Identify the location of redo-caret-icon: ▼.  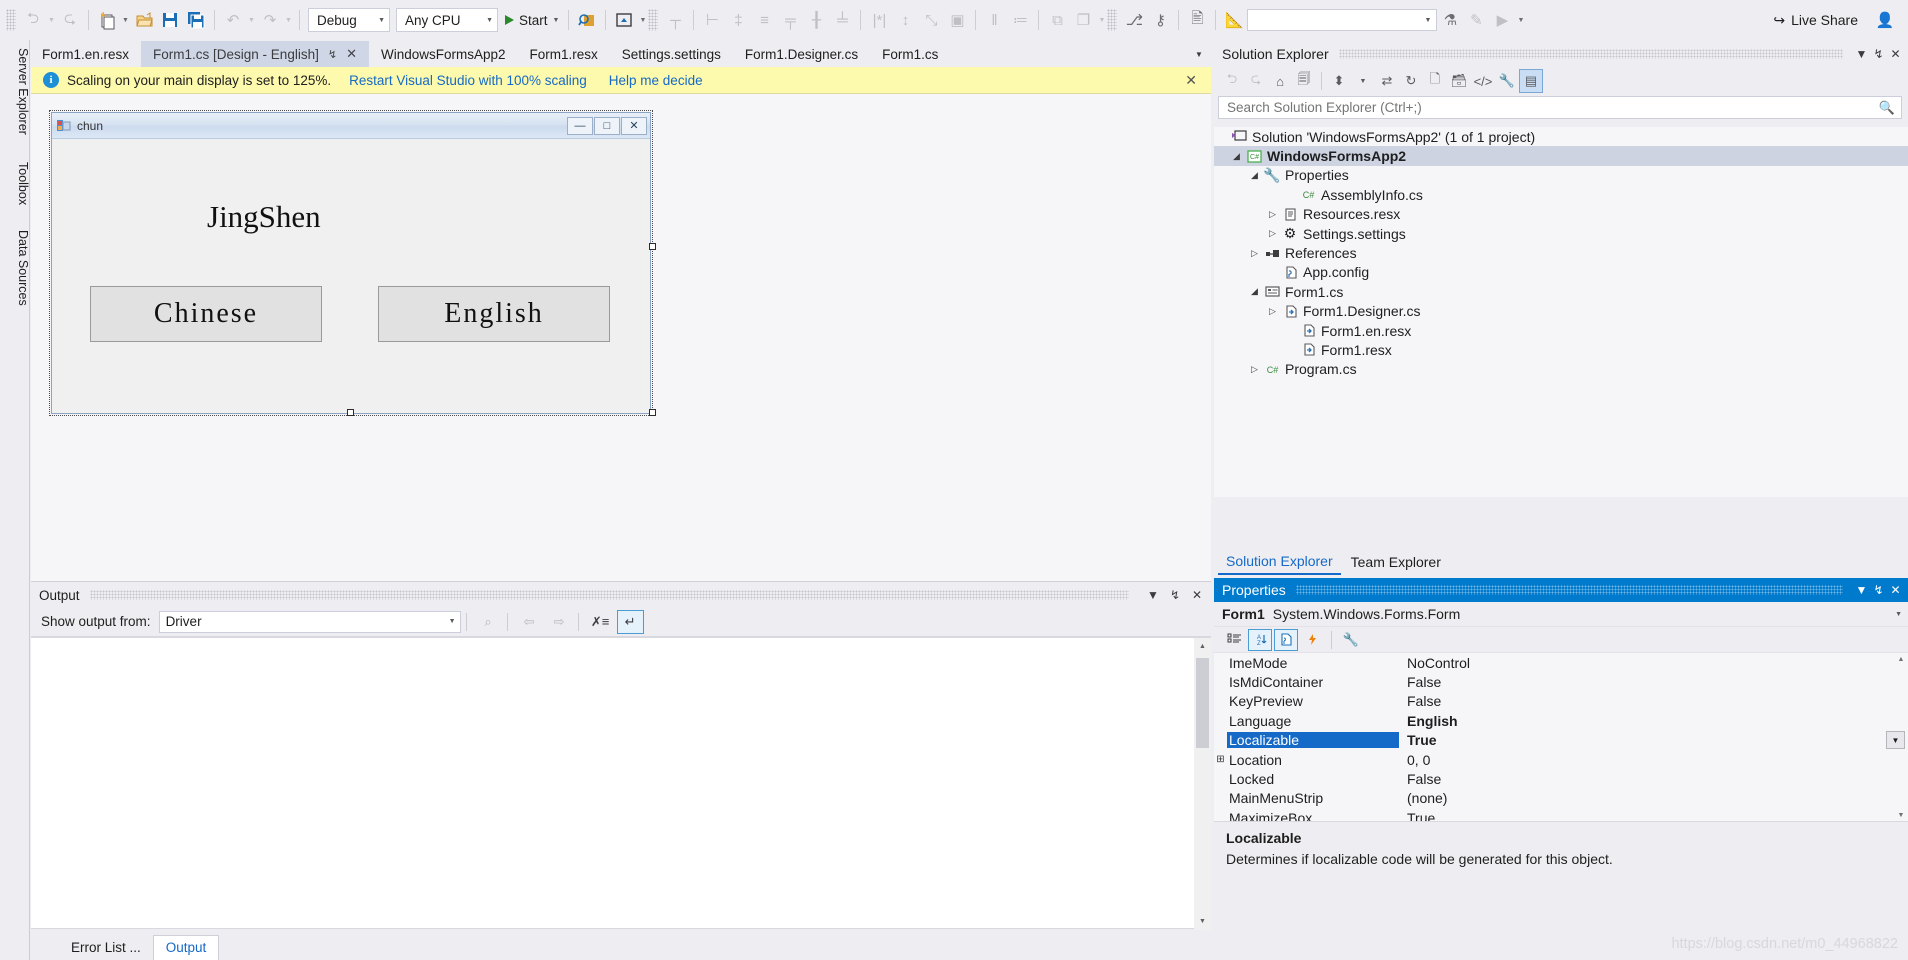
(288, 20).